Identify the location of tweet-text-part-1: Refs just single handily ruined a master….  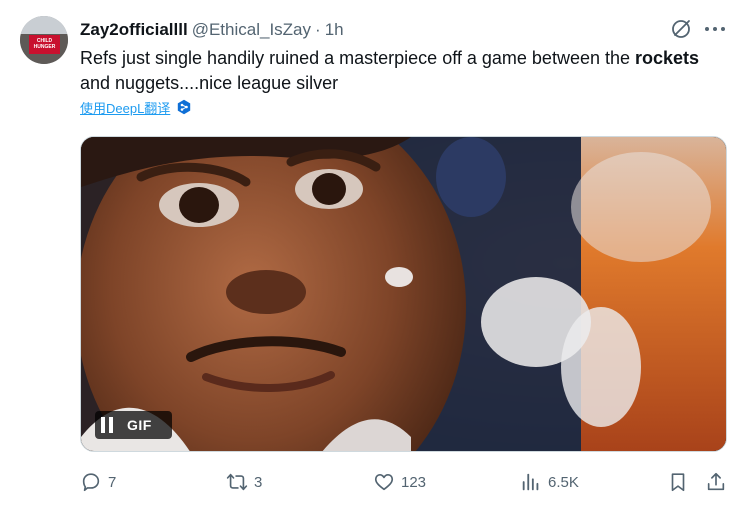
(357, 58).